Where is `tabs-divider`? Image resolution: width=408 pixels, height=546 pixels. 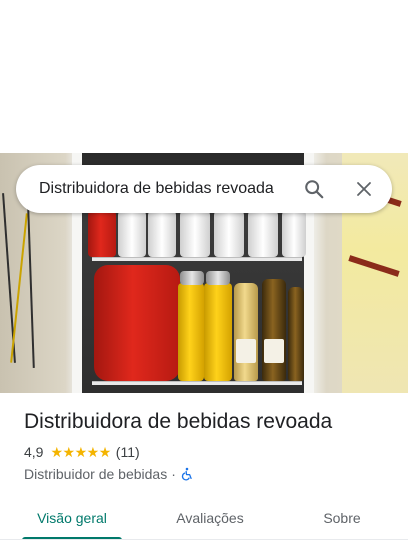 tabs-divider is located at coordinates (204, 539).